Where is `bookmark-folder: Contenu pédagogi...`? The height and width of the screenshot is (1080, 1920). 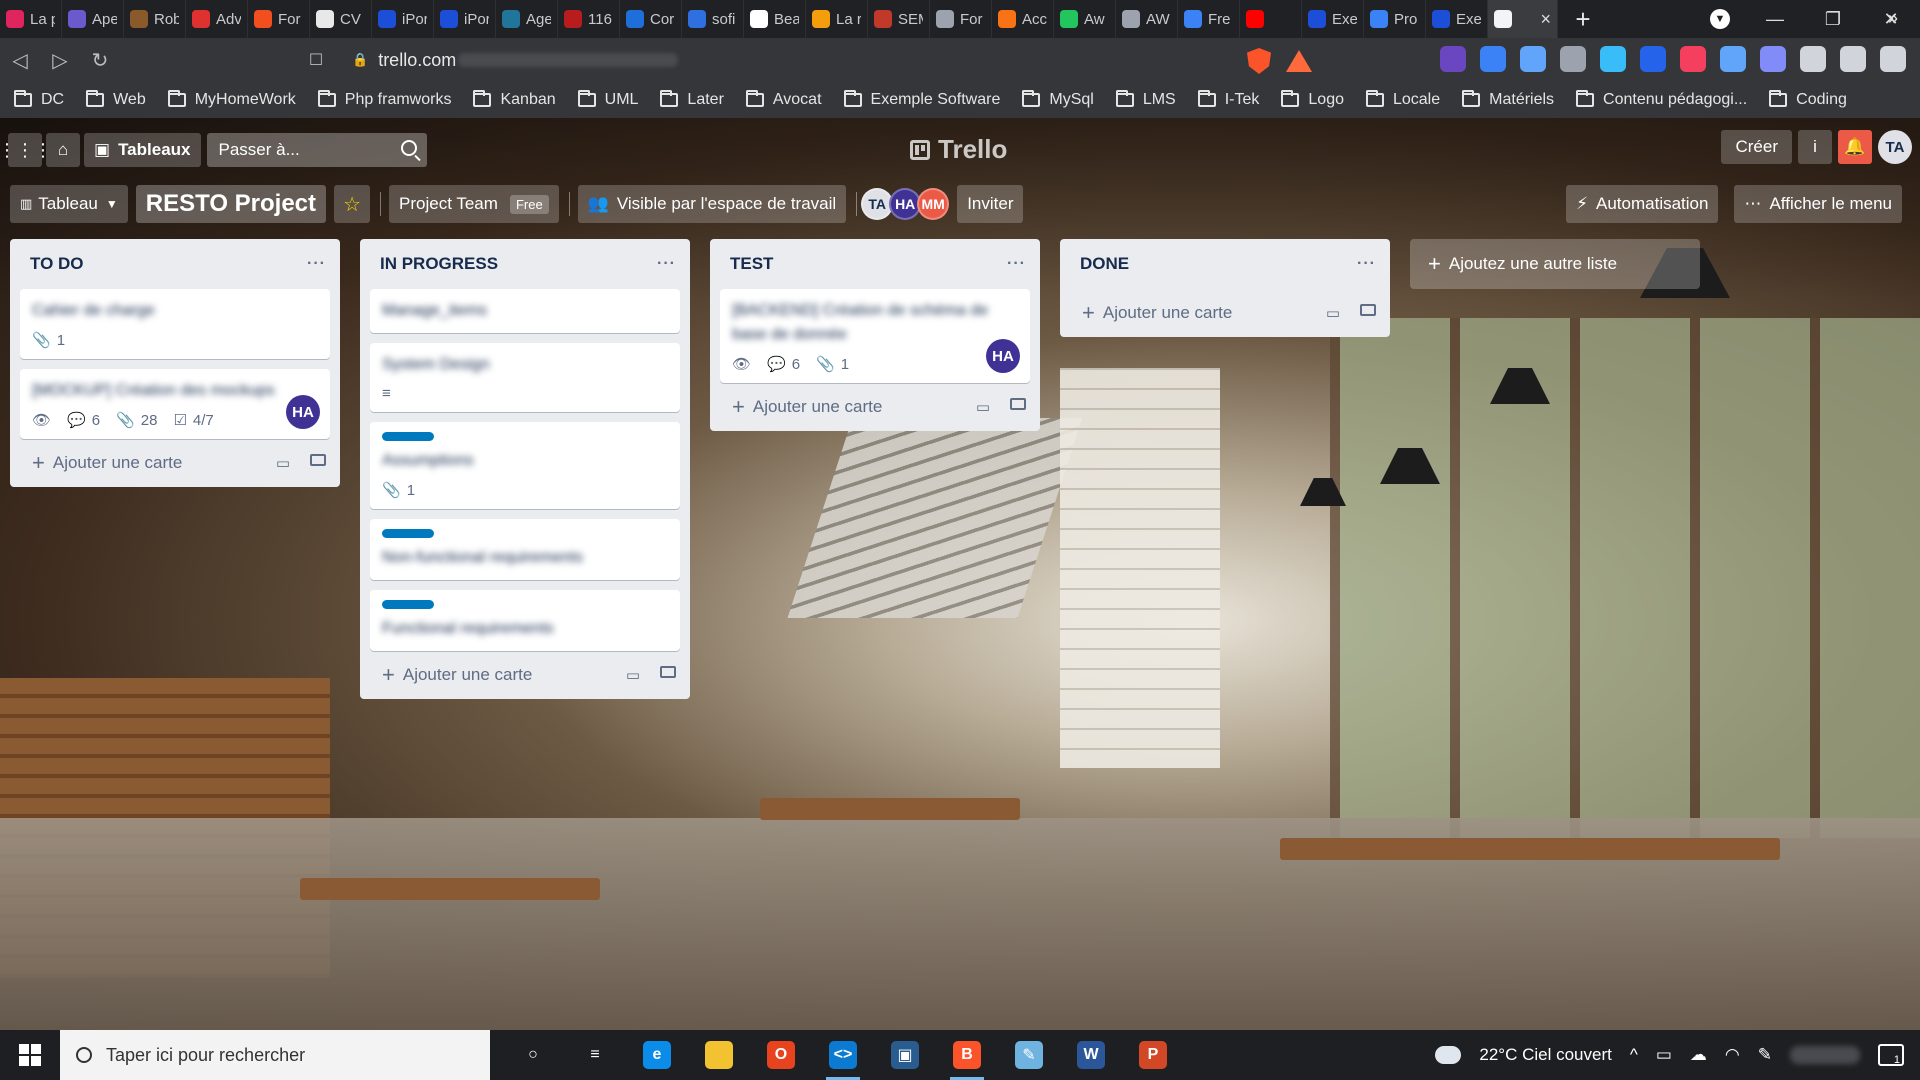 bookmark-folder: Contenu pédagogi... is located at coordinates (1661, 99).